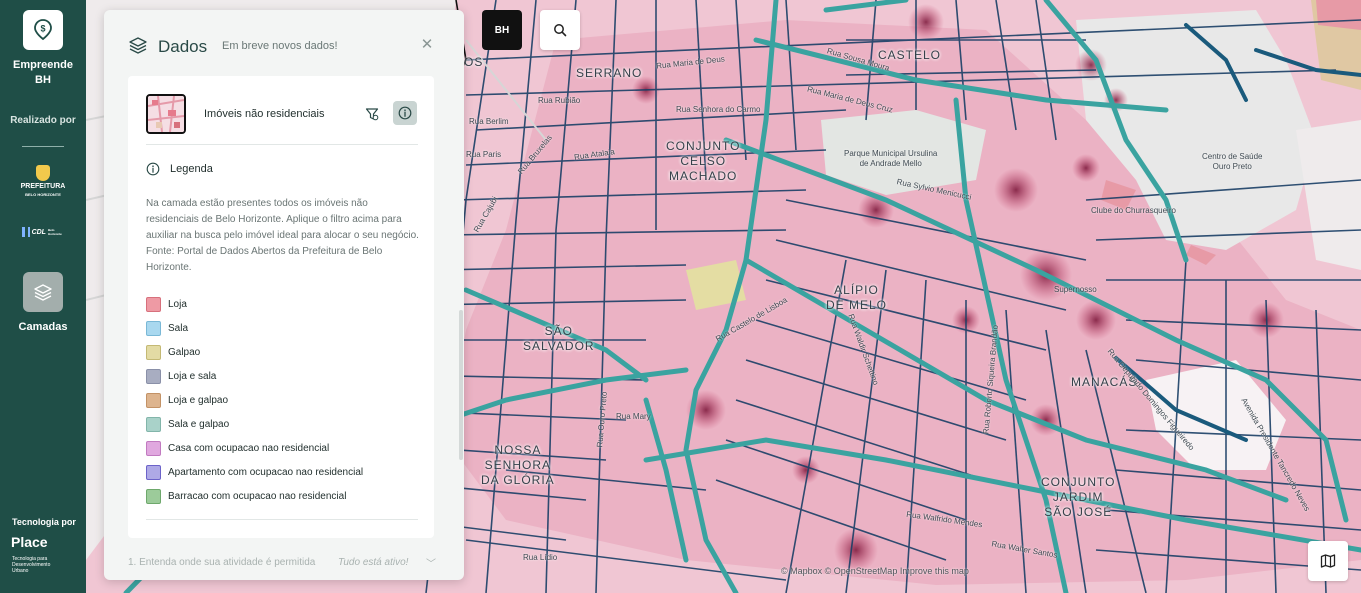  I want to click on layer-thumbnail-image, so click(166, 114).